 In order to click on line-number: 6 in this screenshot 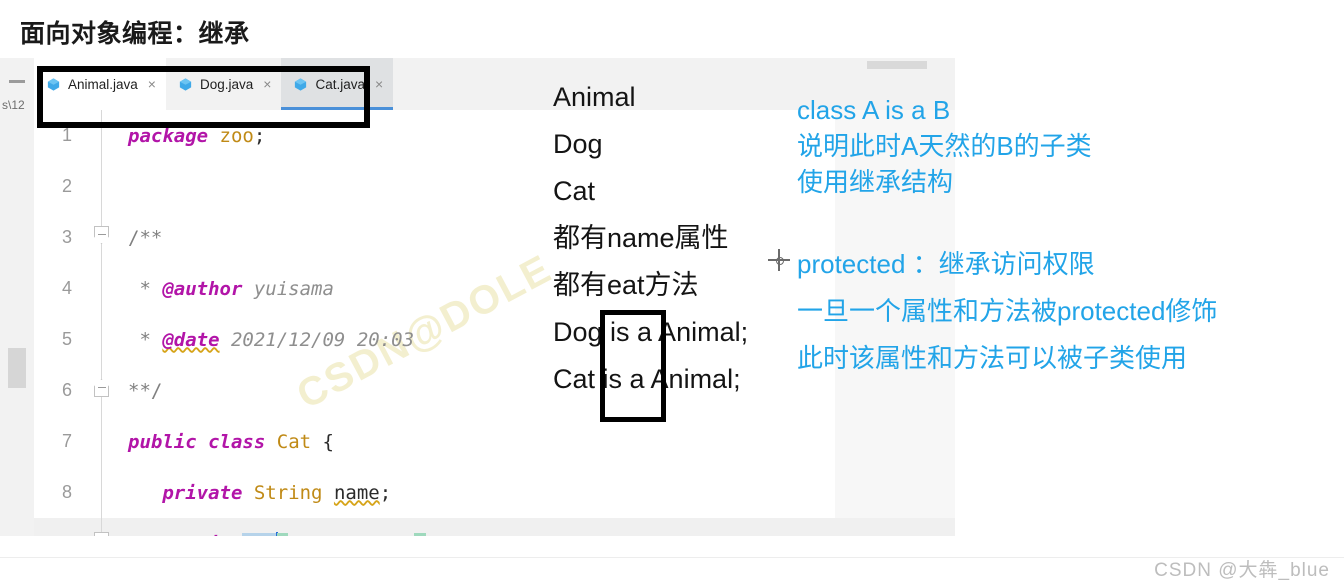, I will do `click(66, 390)`.